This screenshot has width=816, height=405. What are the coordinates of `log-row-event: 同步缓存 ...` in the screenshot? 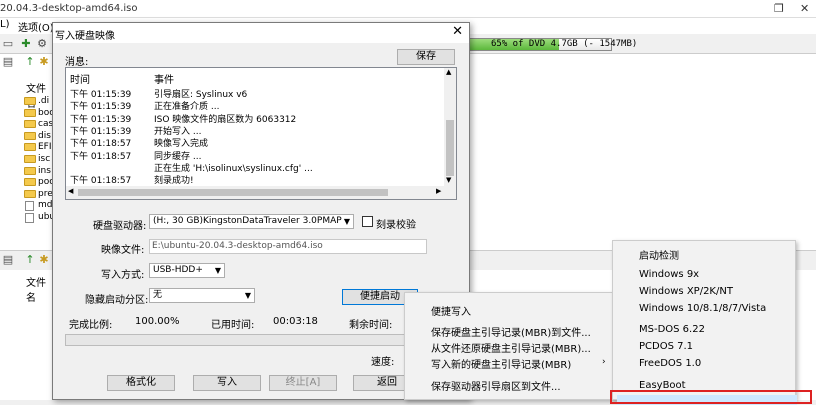 It's located at (178, 156).